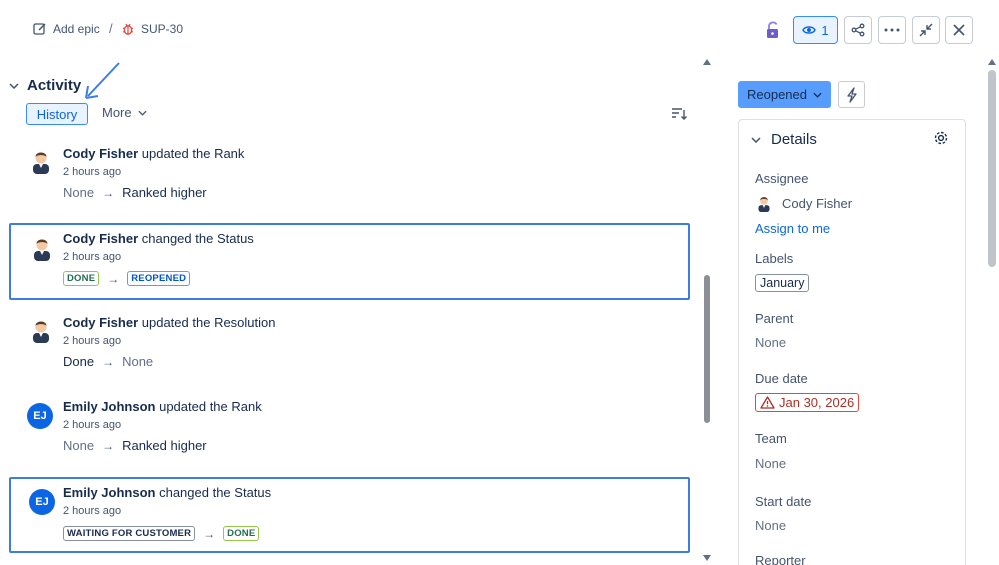 This screenshot has width=999, height=565. I want to click on due-date-value: Jan 30, 2026, so click(807, 402).